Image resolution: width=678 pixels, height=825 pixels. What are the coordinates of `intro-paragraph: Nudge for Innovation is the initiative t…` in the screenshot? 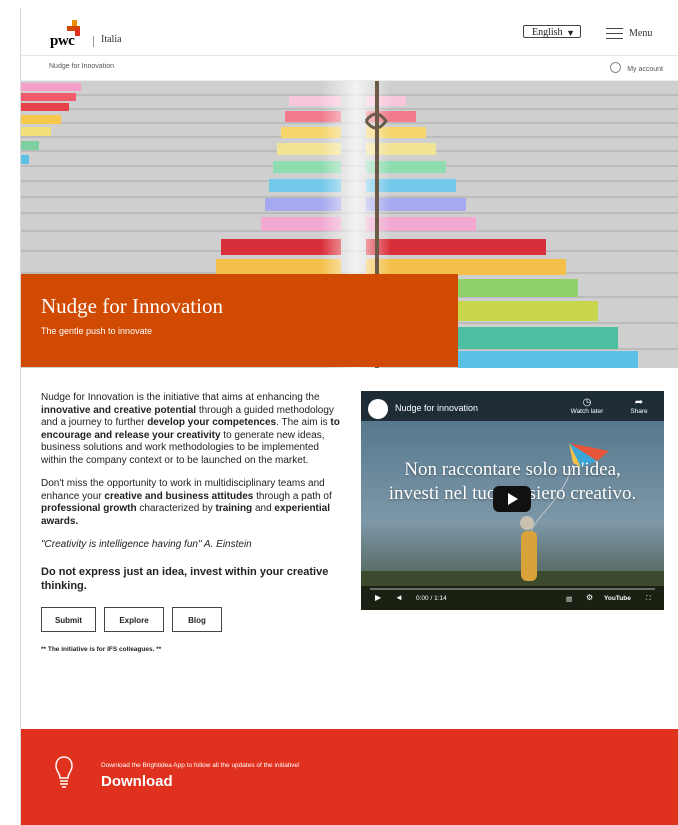 It's located at (190, 429).